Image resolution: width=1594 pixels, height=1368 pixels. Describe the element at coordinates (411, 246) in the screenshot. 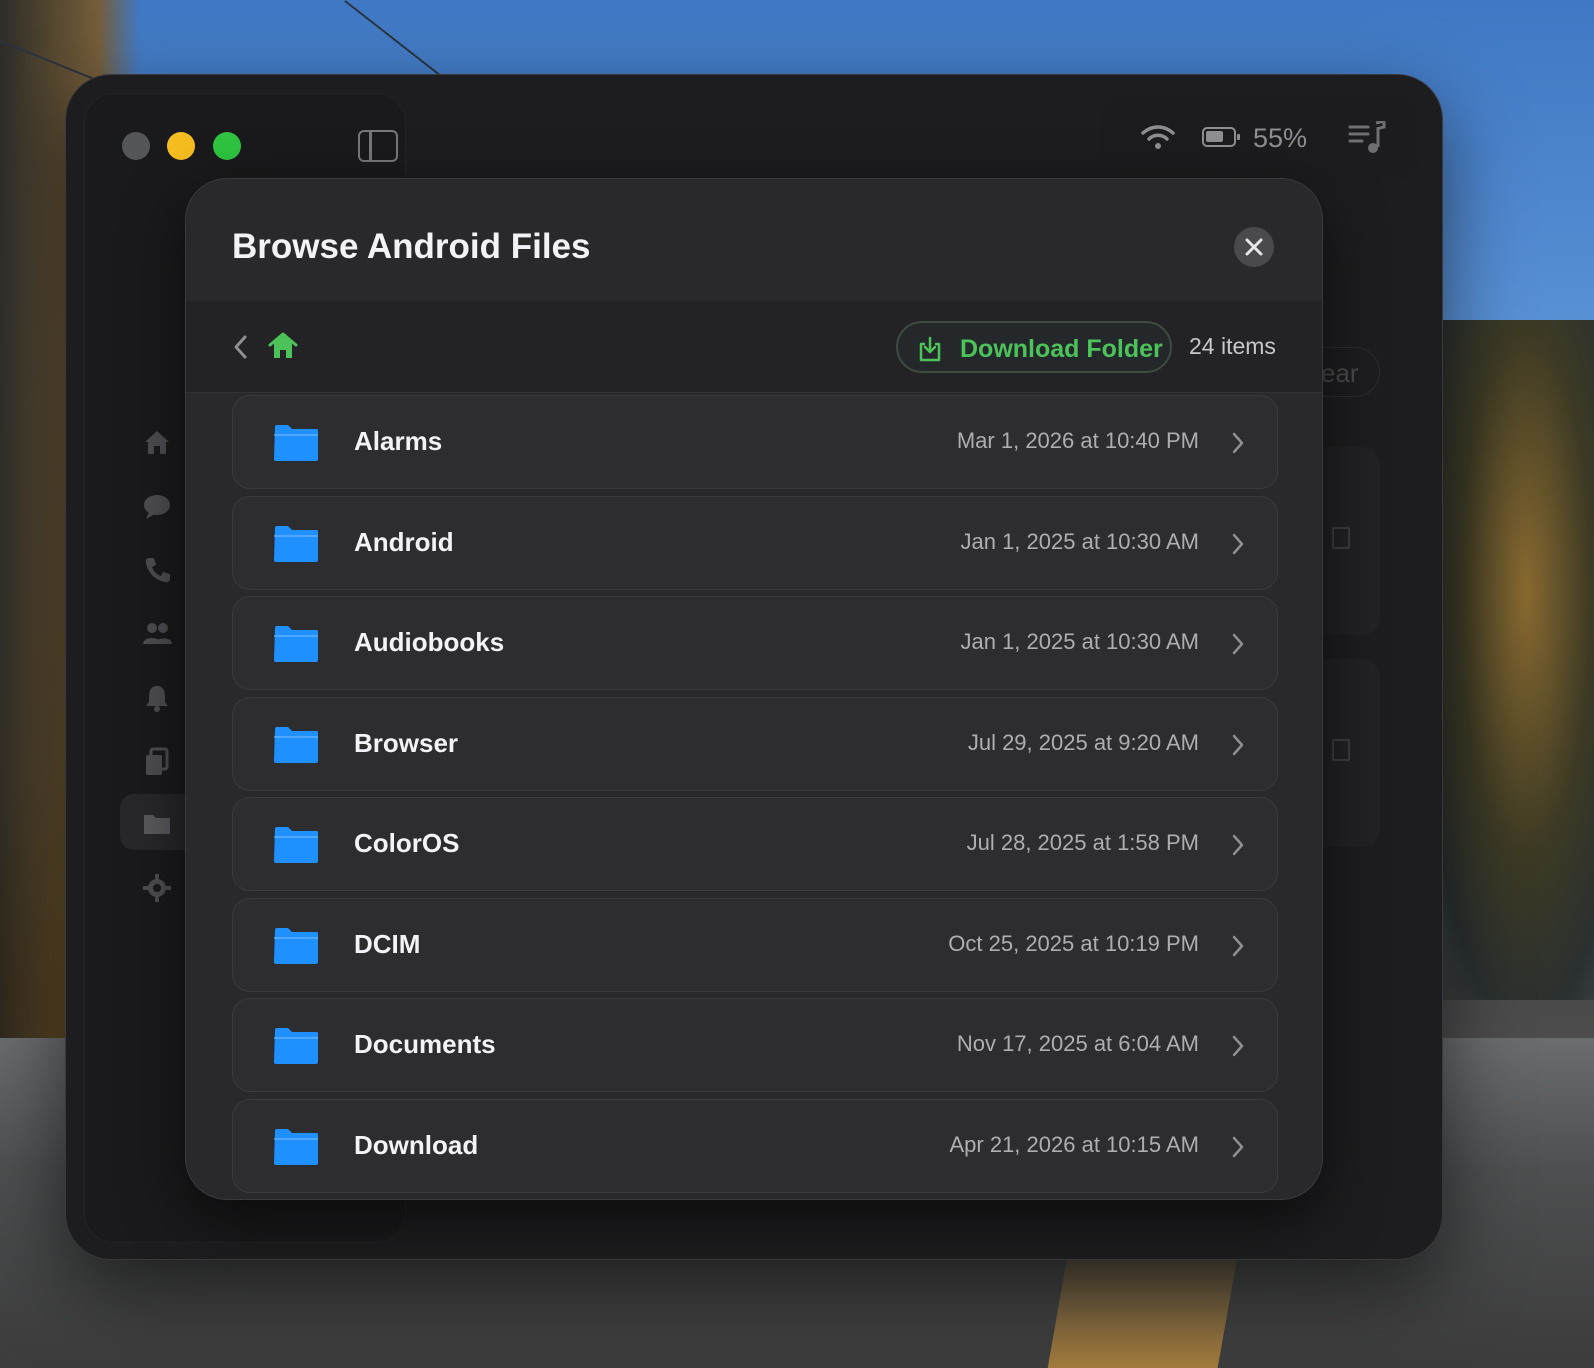

I see `dialog-title: Browse Android Files` at that location.